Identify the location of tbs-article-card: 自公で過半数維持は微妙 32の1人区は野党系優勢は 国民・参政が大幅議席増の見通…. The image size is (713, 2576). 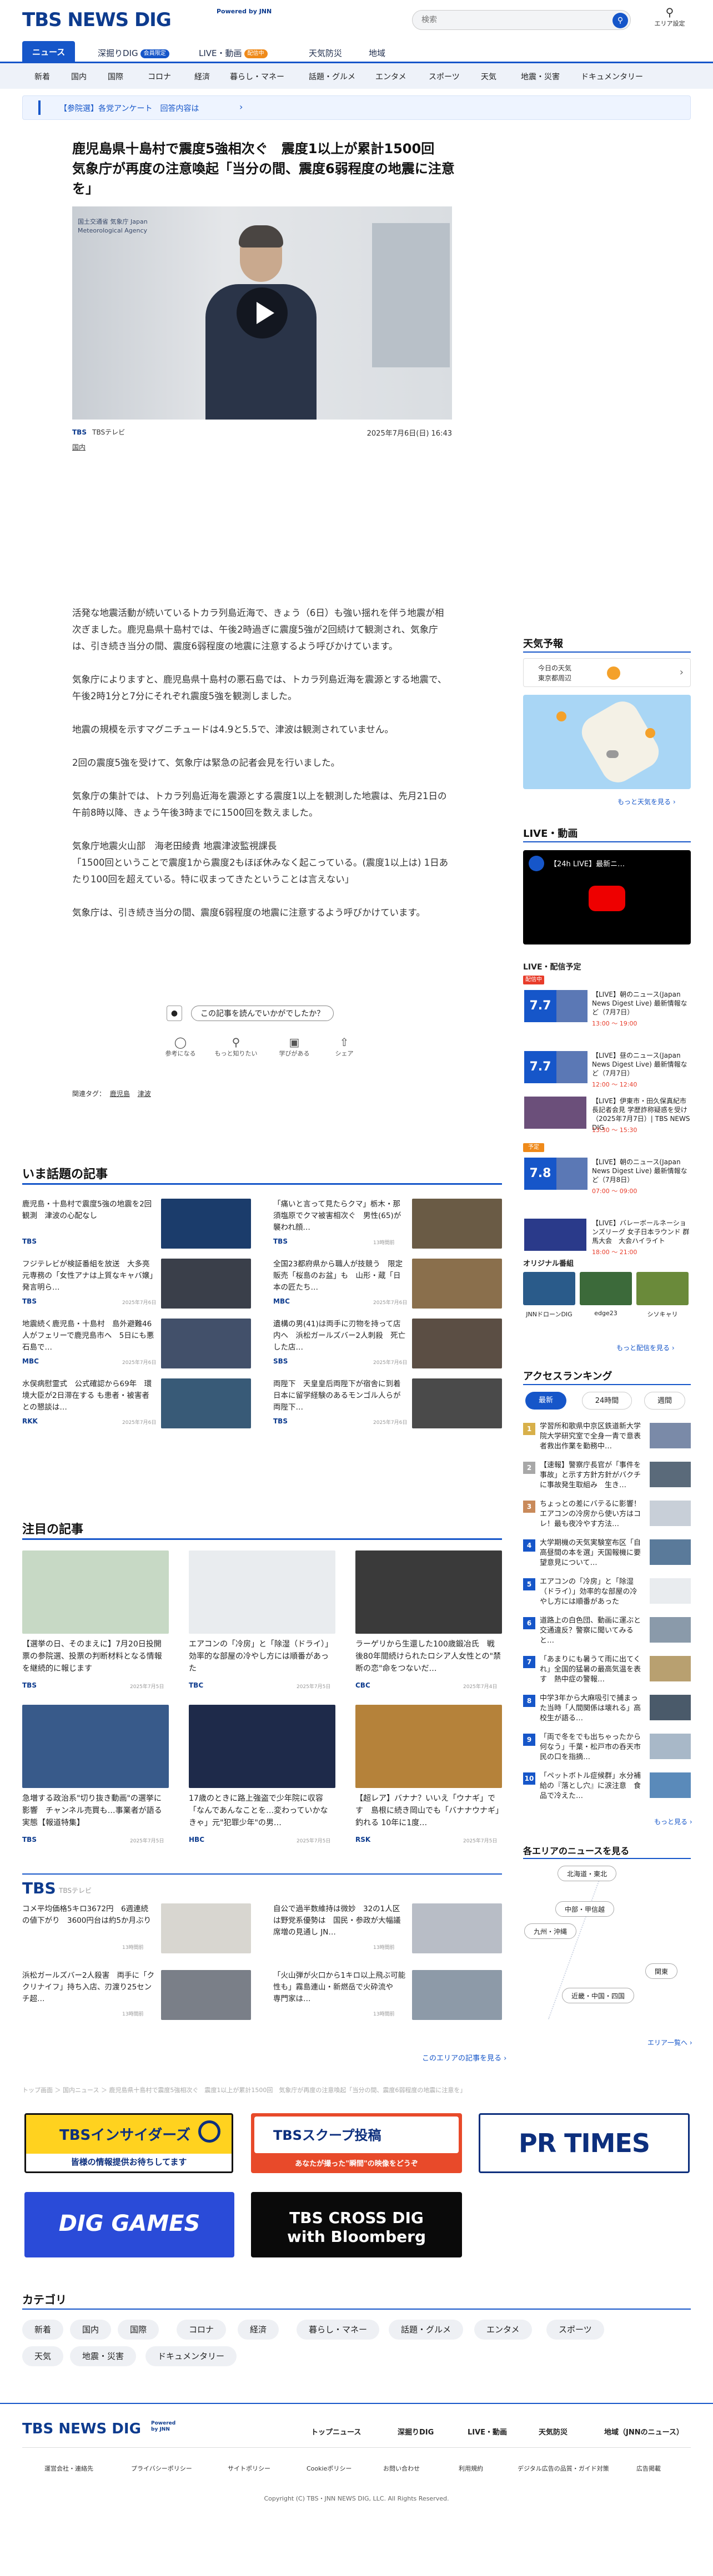
(388, 1930).